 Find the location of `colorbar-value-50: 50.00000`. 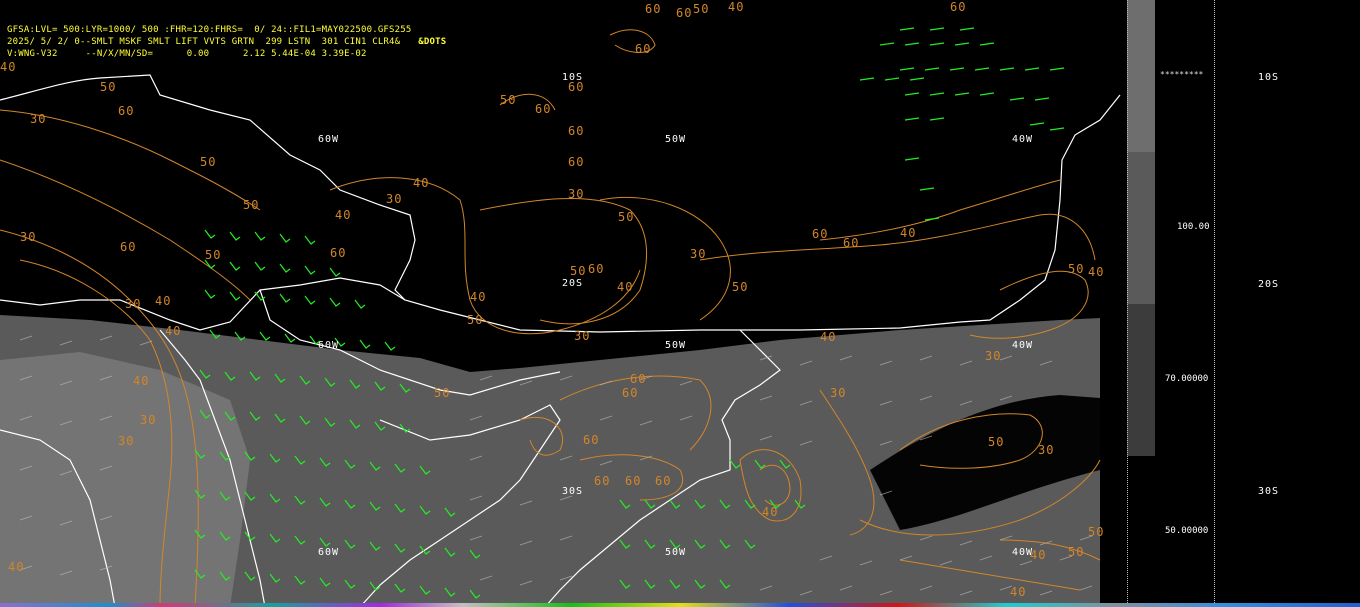

colorbar-value-50: 50.00000 is located at coordinates (1187, 531).